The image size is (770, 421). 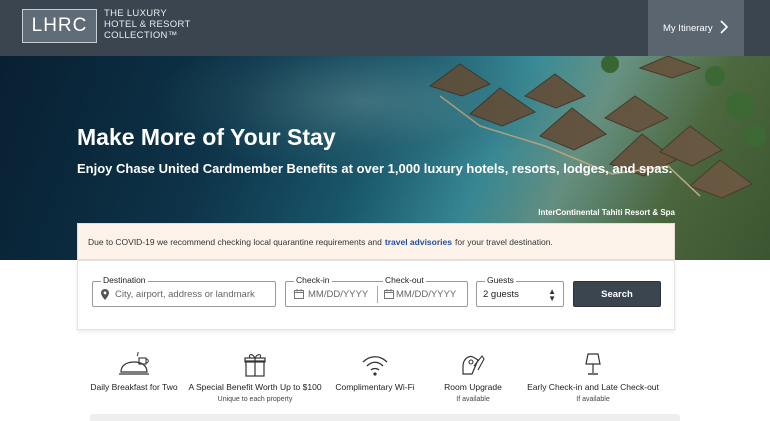 What do you see at coordinates (136, 13) in the screenshot?
I see `brand-line-1: THE LUXURY` at bounding box center [136, 13].